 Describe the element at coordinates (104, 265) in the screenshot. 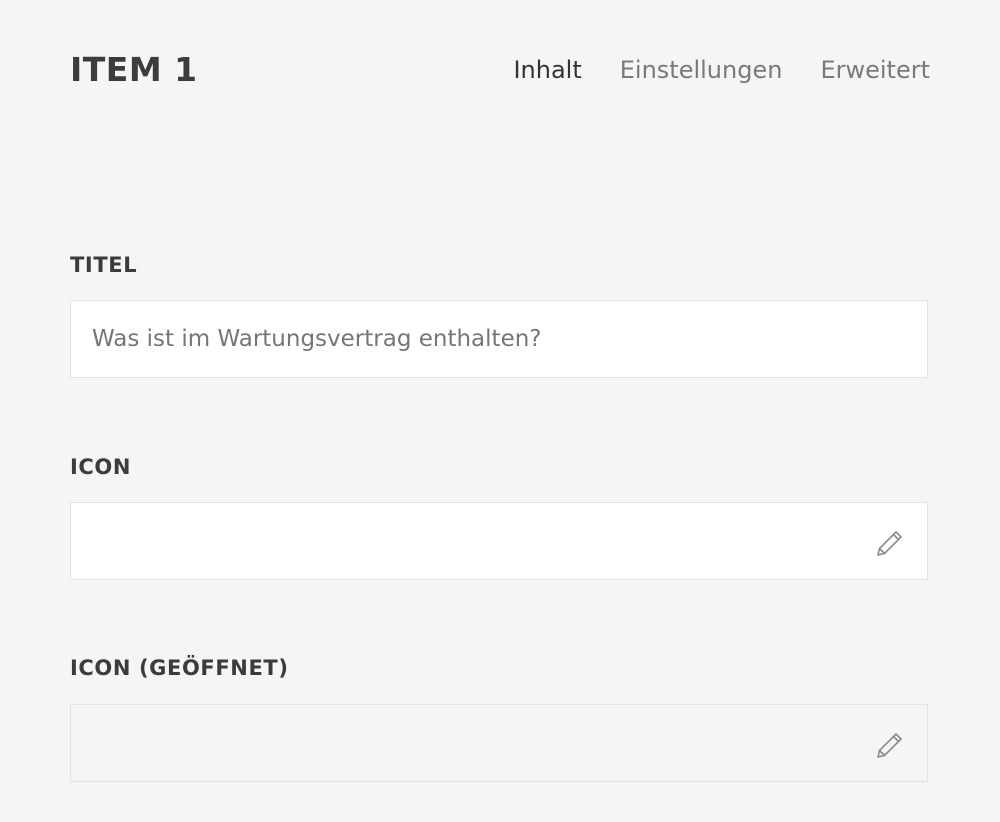

I see `titel-label: TITEL` at that location.